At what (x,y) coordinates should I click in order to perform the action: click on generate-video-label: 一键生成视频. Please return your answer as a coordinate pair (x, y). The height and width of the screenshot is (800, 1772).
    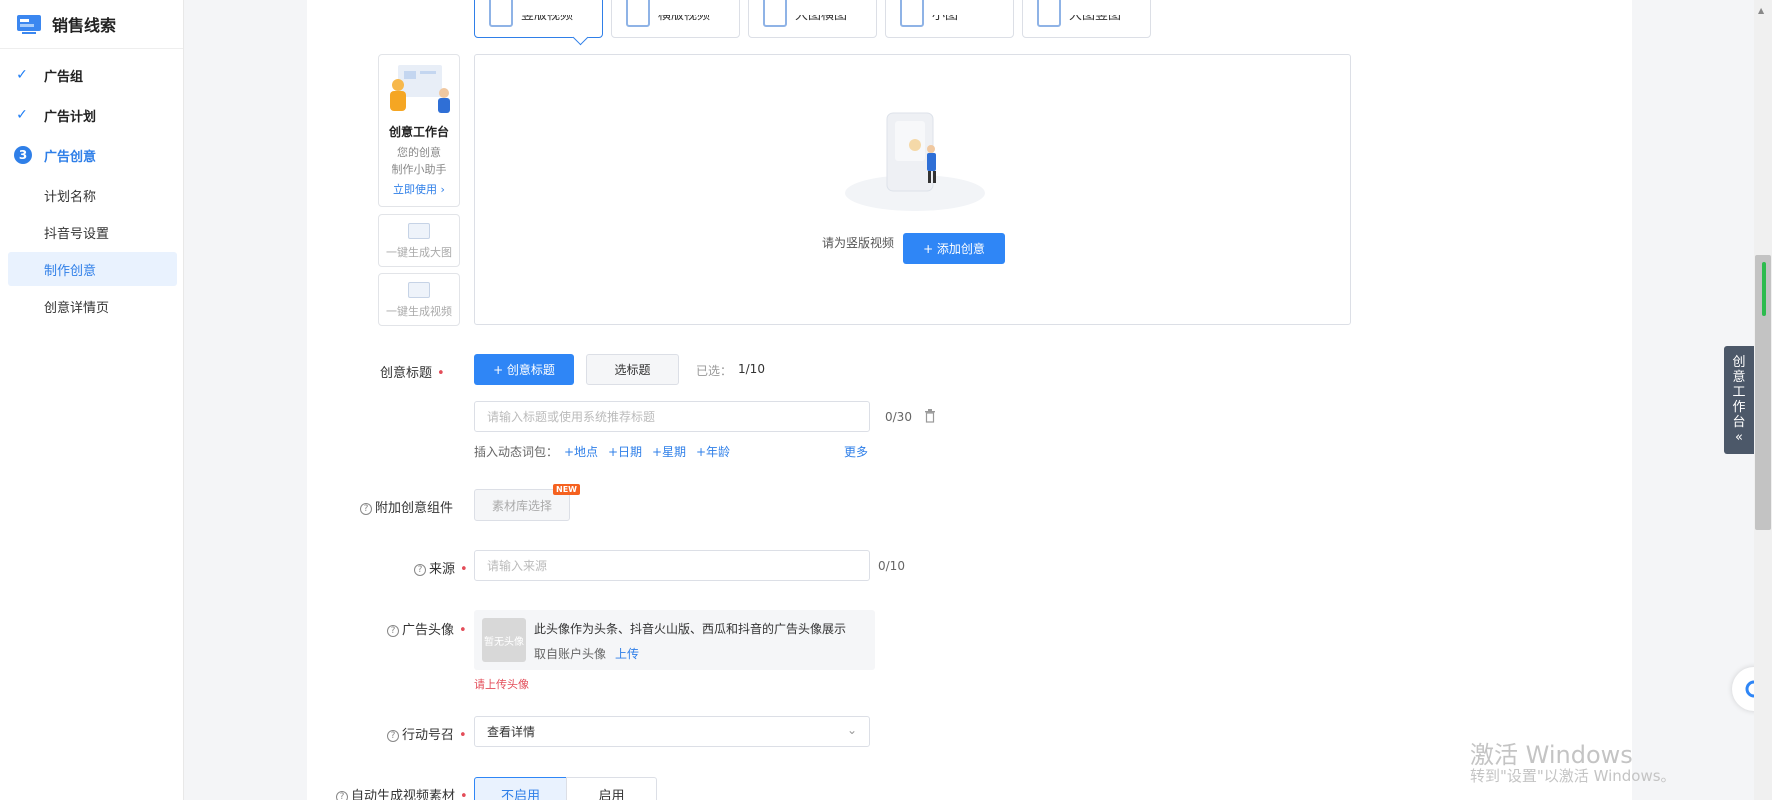
    Looking at the image, I should click on (419, 311).